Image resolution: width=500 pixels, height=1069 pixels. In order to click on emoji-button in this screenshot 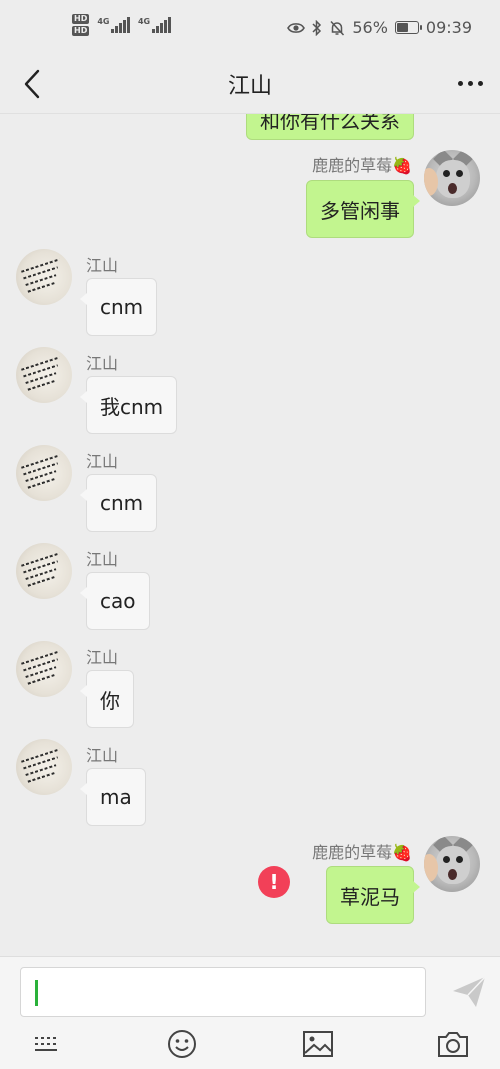, I will do `click(182, 1044)`.